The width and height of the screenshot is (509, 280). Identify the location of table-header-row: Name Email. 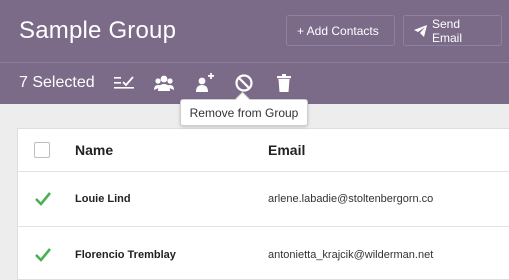
(263, 150).